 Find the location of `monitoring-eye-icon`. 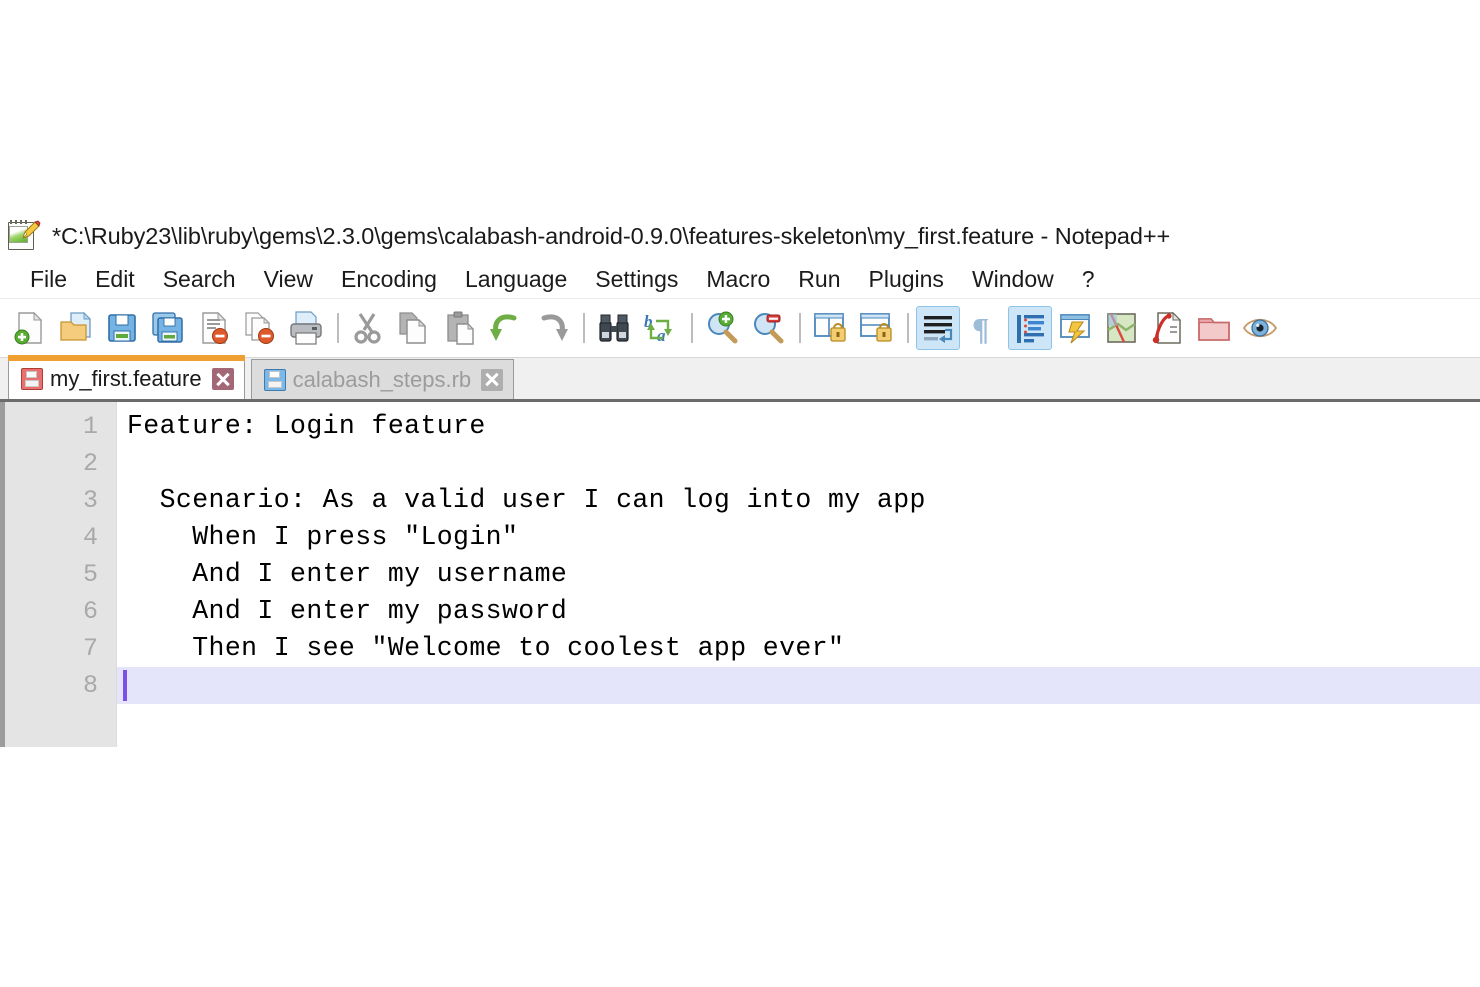

monitoring-eye-icon is located at coordinates (1260, 328).